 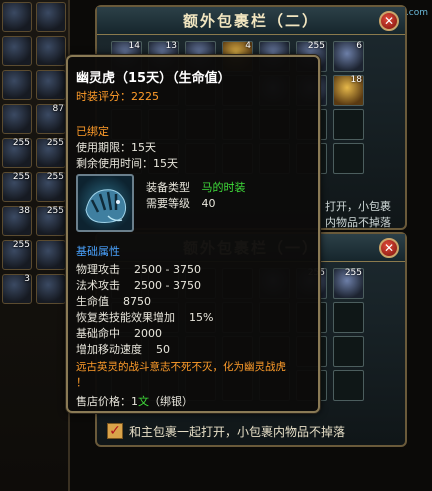 I want to click on remaining-time: 剩余使用时间：15天, so click(x=127, y=163).